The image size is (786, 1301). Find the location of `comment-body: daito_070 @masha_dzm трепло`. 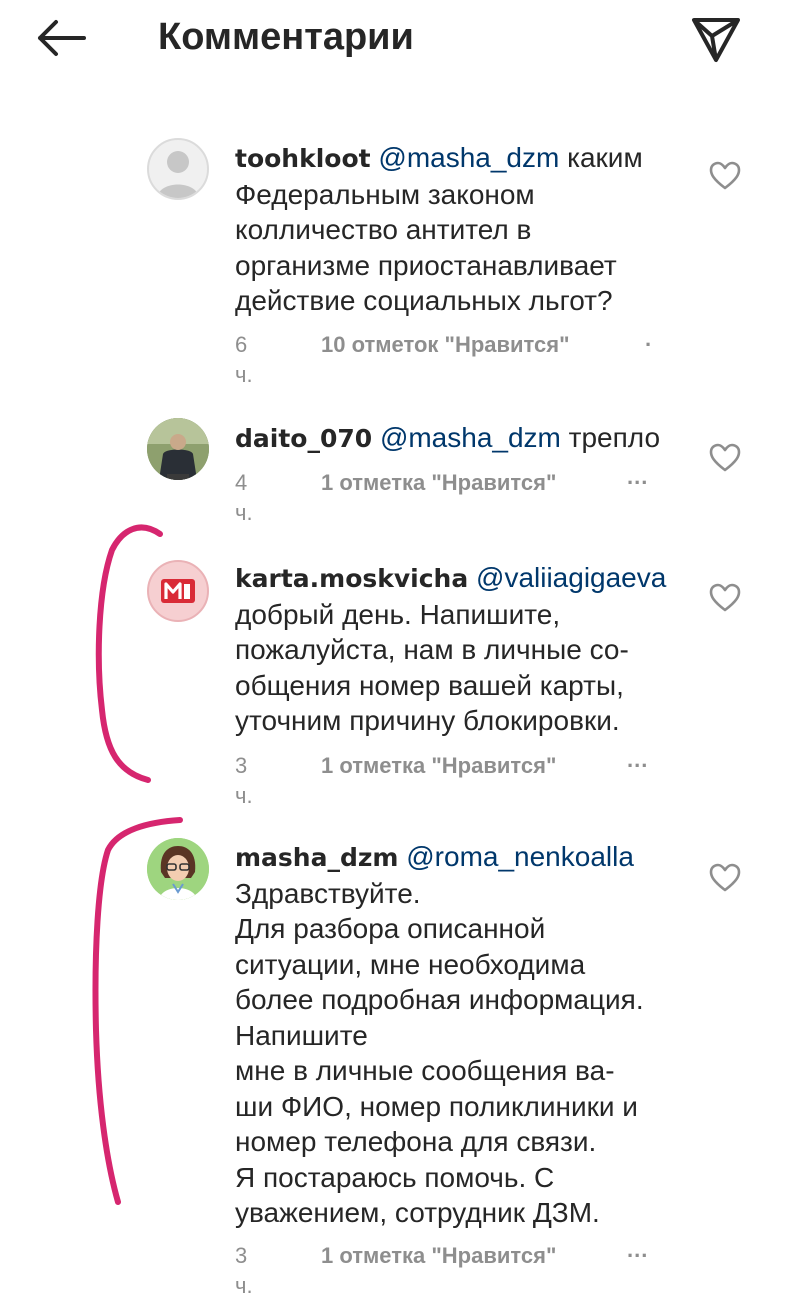

comment-body: daito_070 @masha_dzm трепло is located at coordinates (455, 438).